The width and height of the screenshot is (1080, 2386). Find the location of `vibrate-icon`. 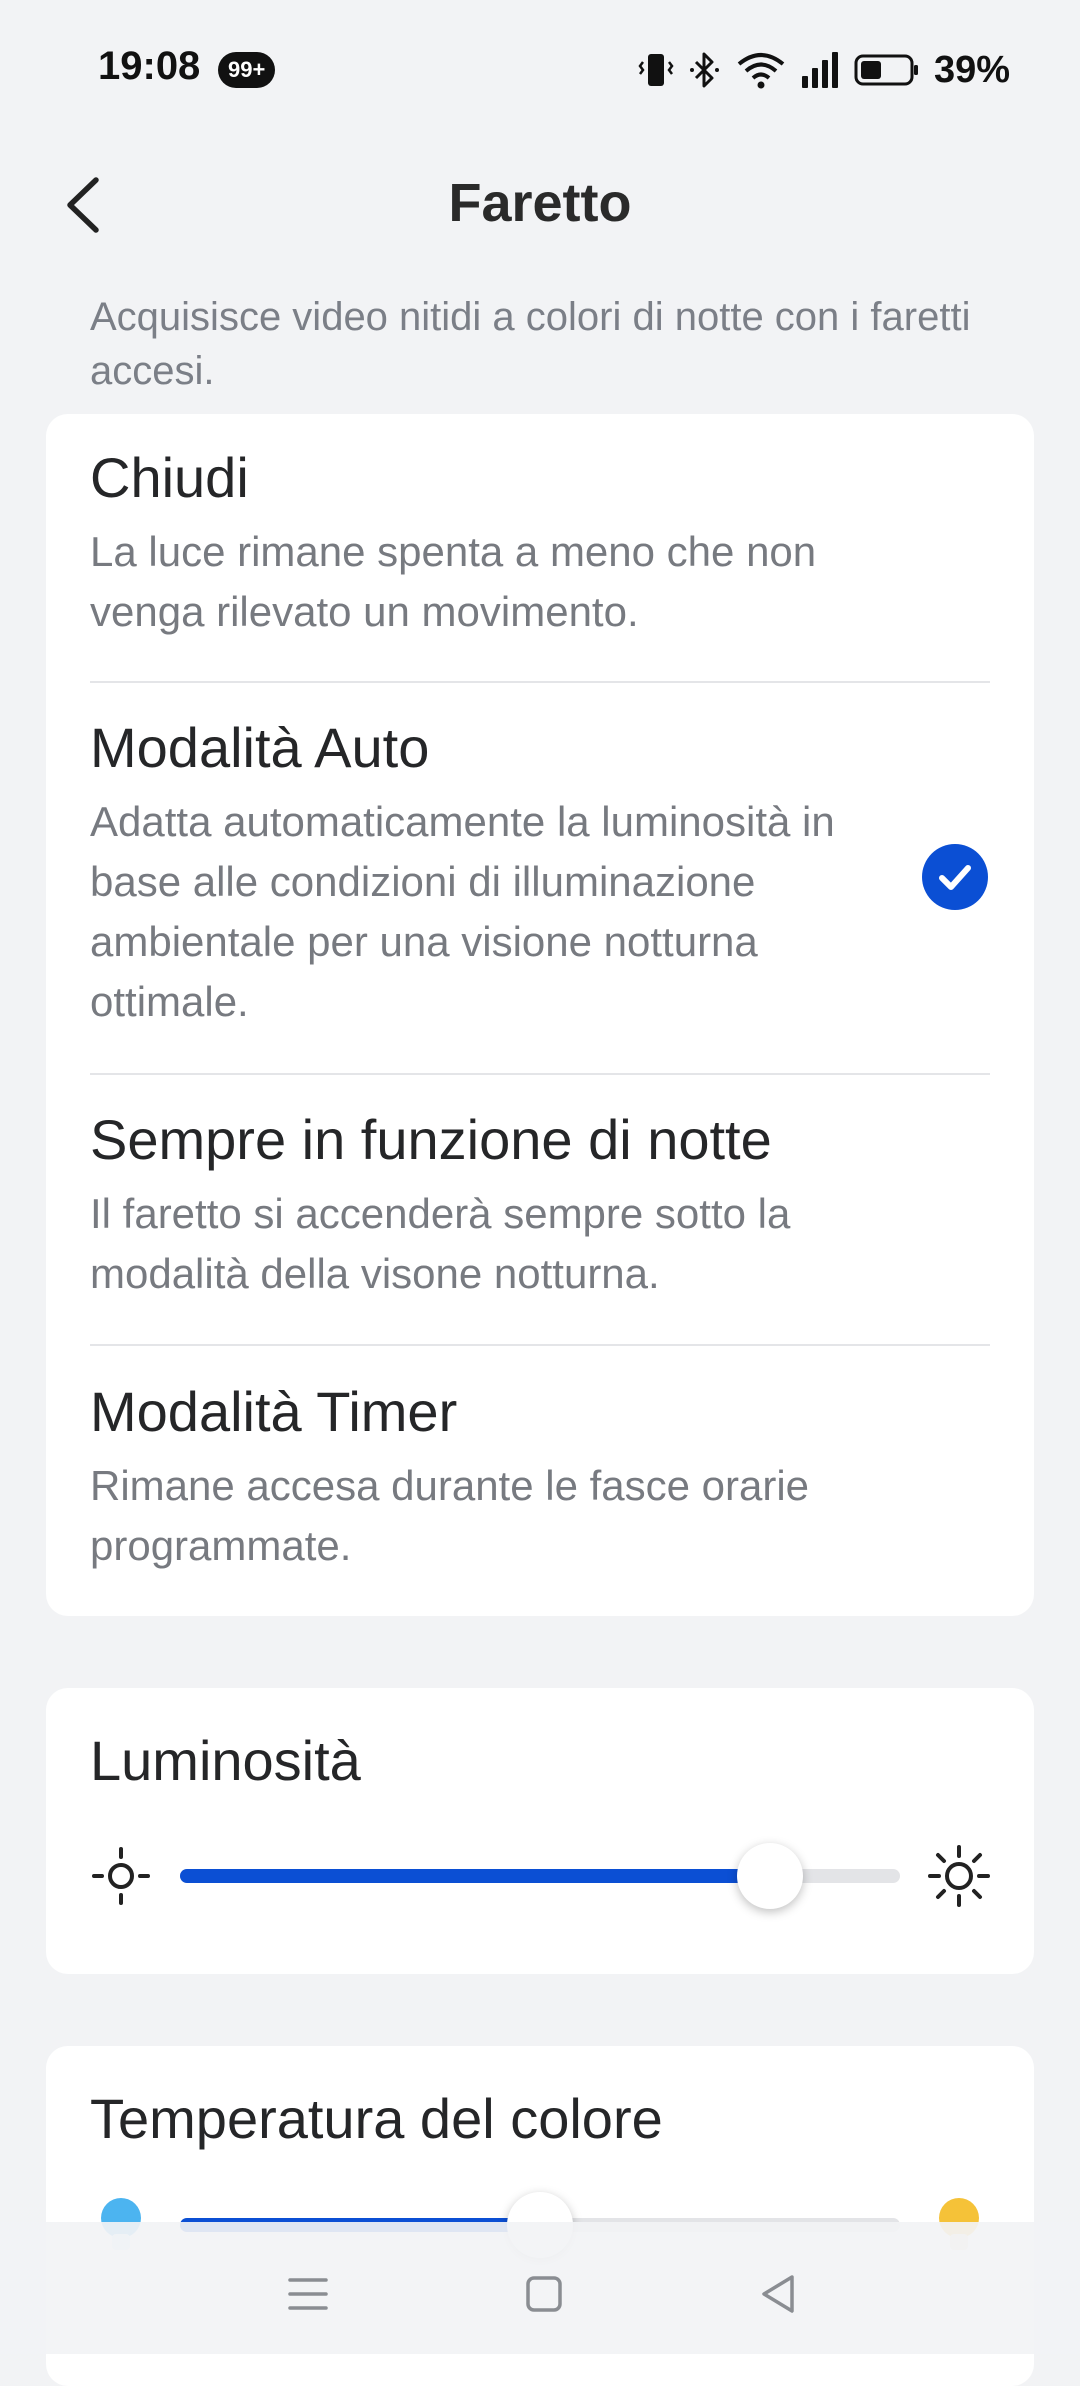

vibrate-icon is located at coordinates (656, 70).